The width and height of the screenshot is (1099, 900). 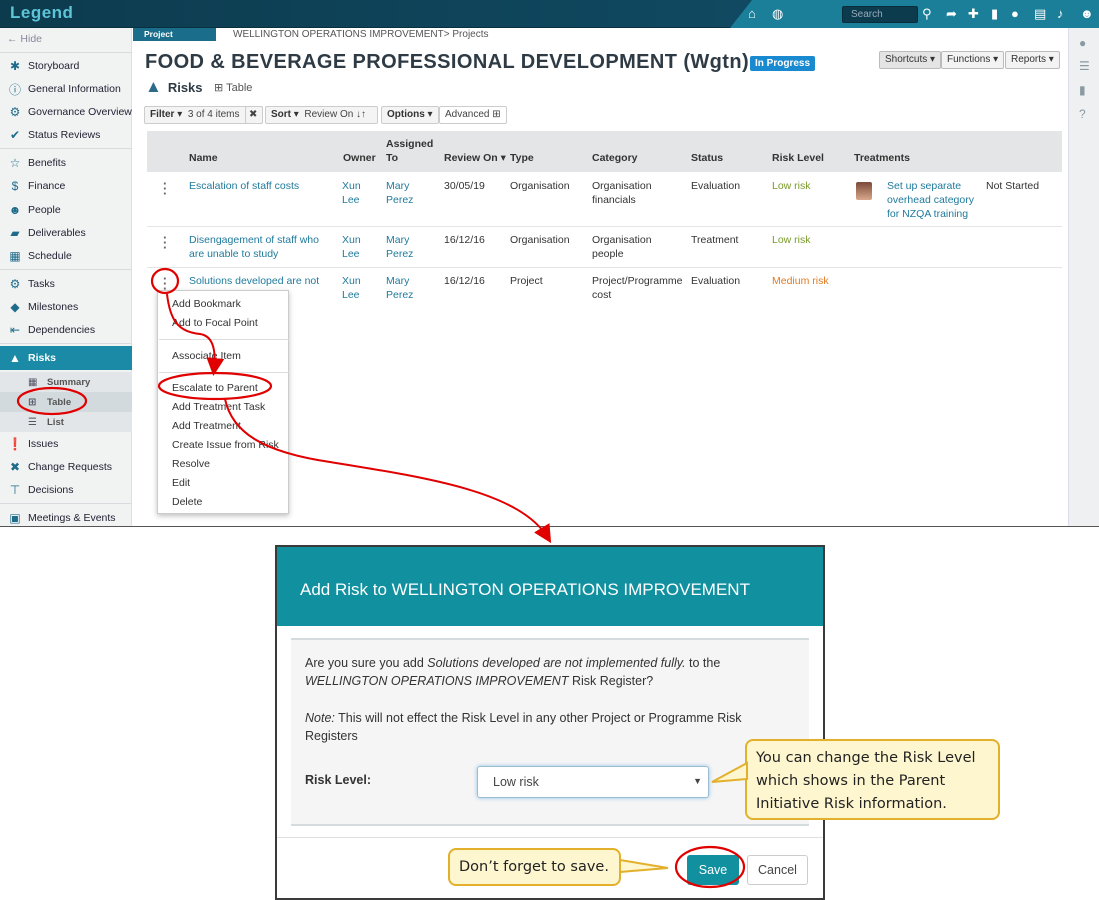 I want to click on highlight-kebab, so click(x=165, y=281).